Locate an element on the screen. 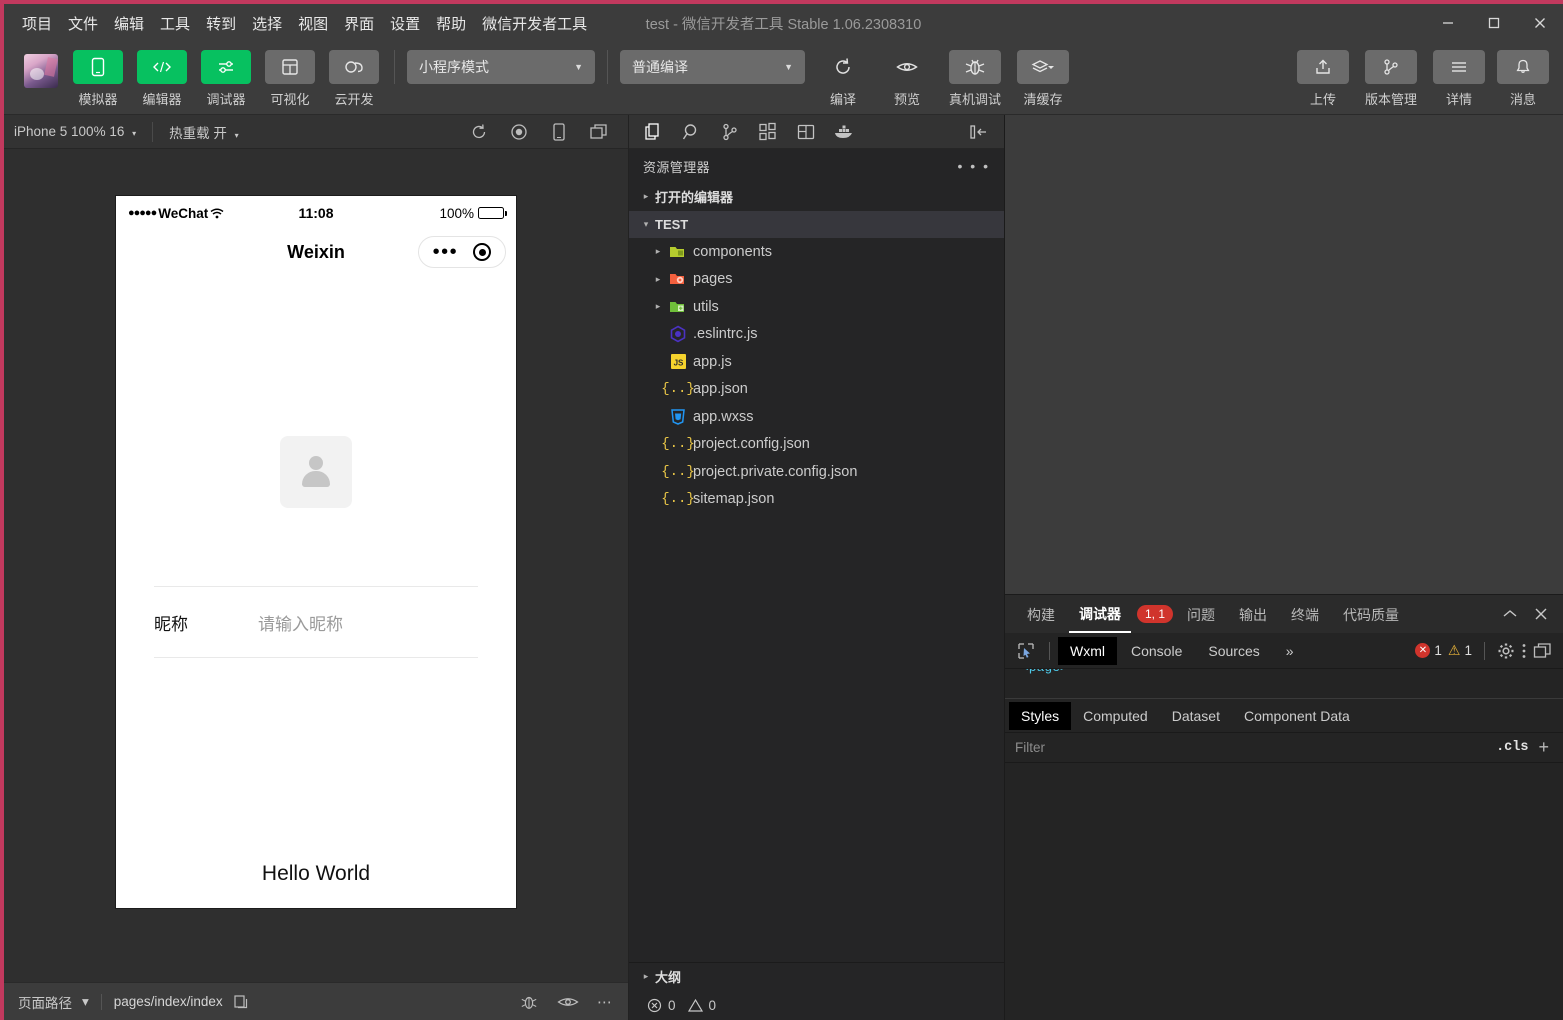 This screenshot has width=1563, height=1020. style-tab-dataset: Dataset is located at coordinates (1196, 716).